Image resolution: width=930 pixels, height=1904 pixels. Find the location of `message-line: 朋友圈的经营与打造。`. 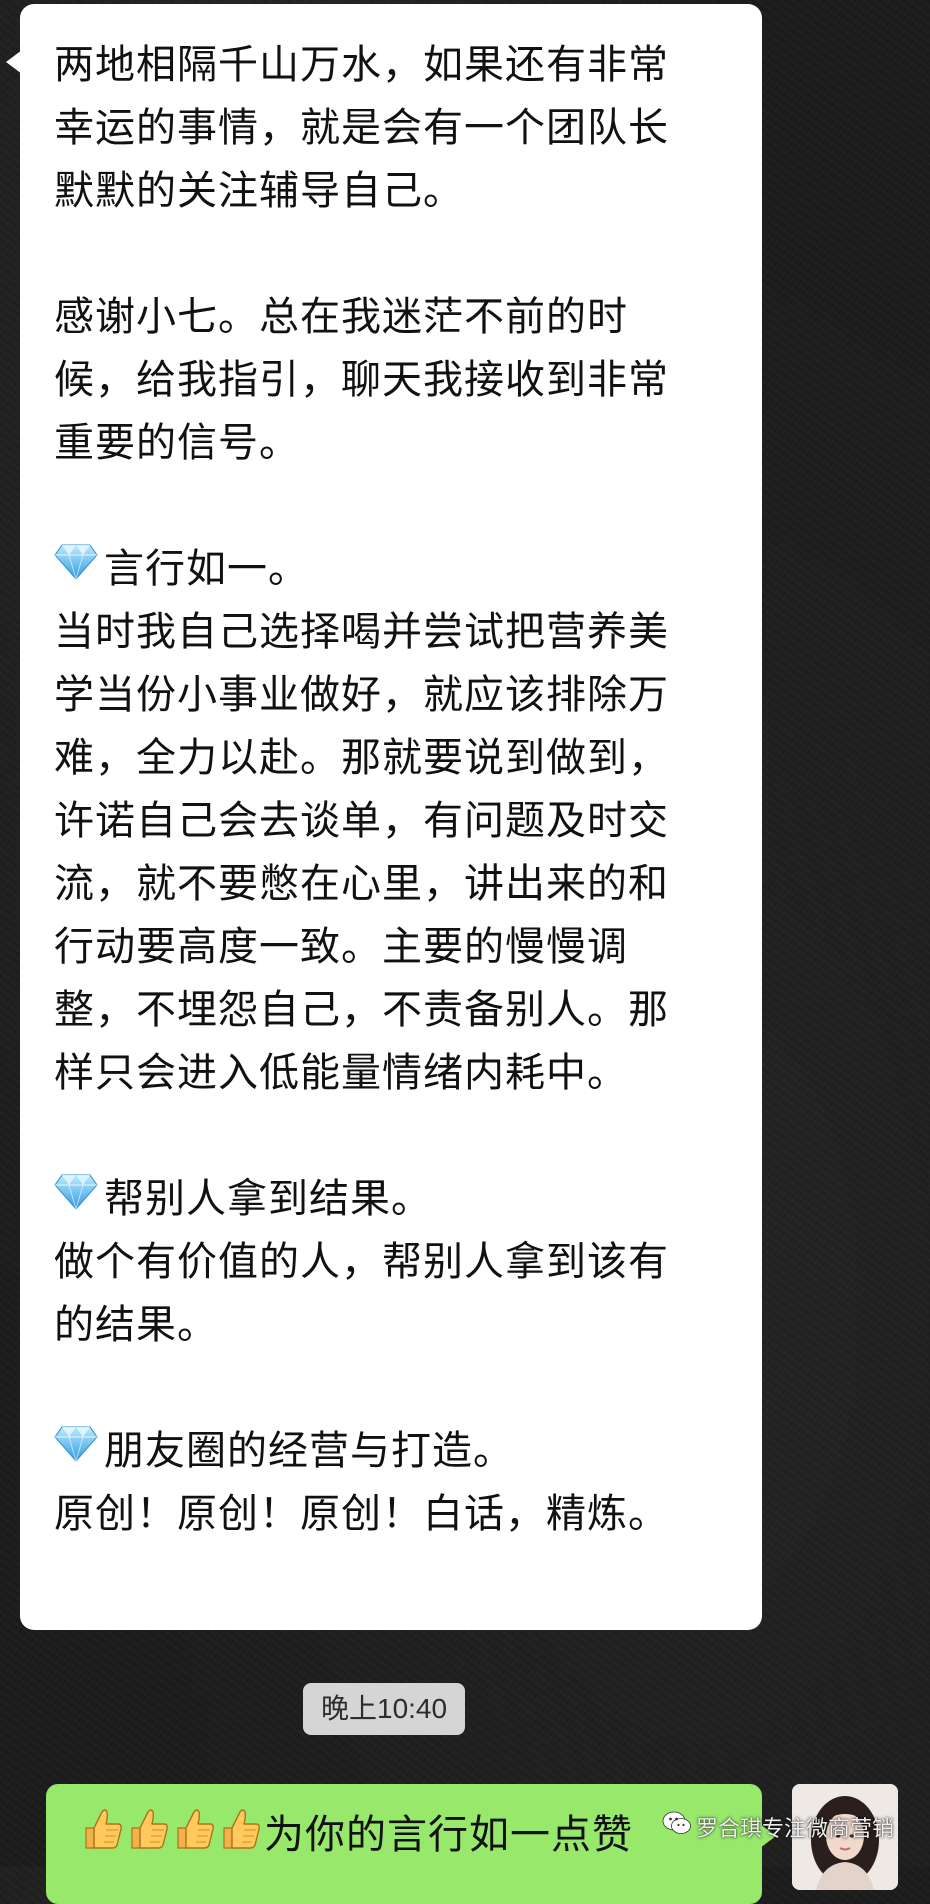

message-line: 朋友圈的经营与打造。 is located at coordinates (398, 1451).